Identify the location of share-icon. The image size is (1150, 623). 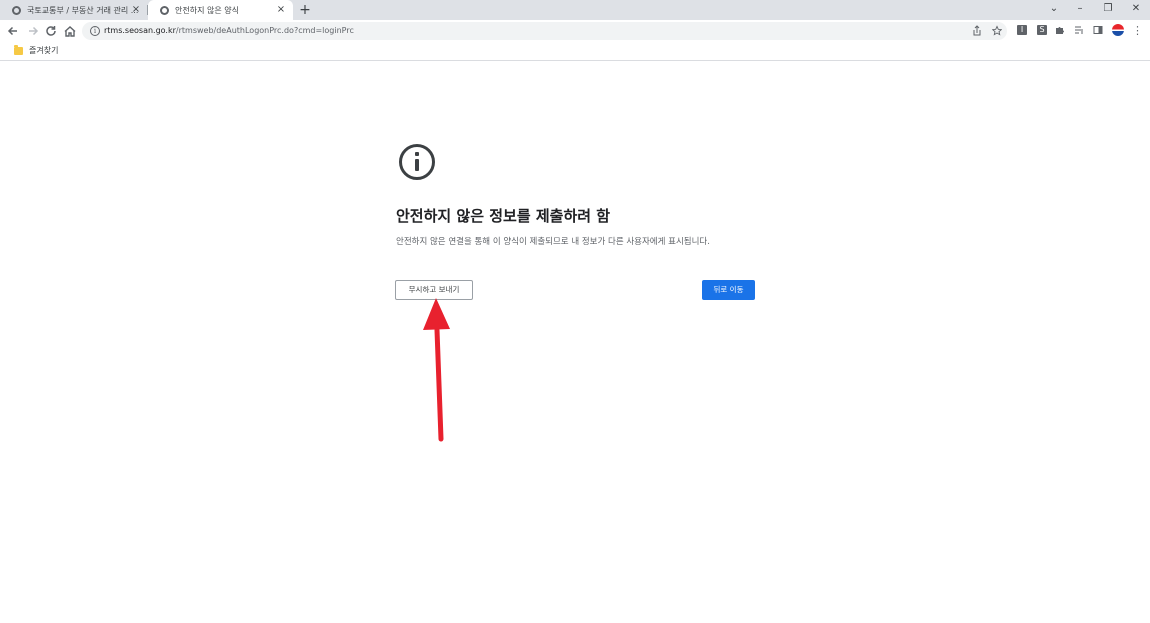
(977, 33).